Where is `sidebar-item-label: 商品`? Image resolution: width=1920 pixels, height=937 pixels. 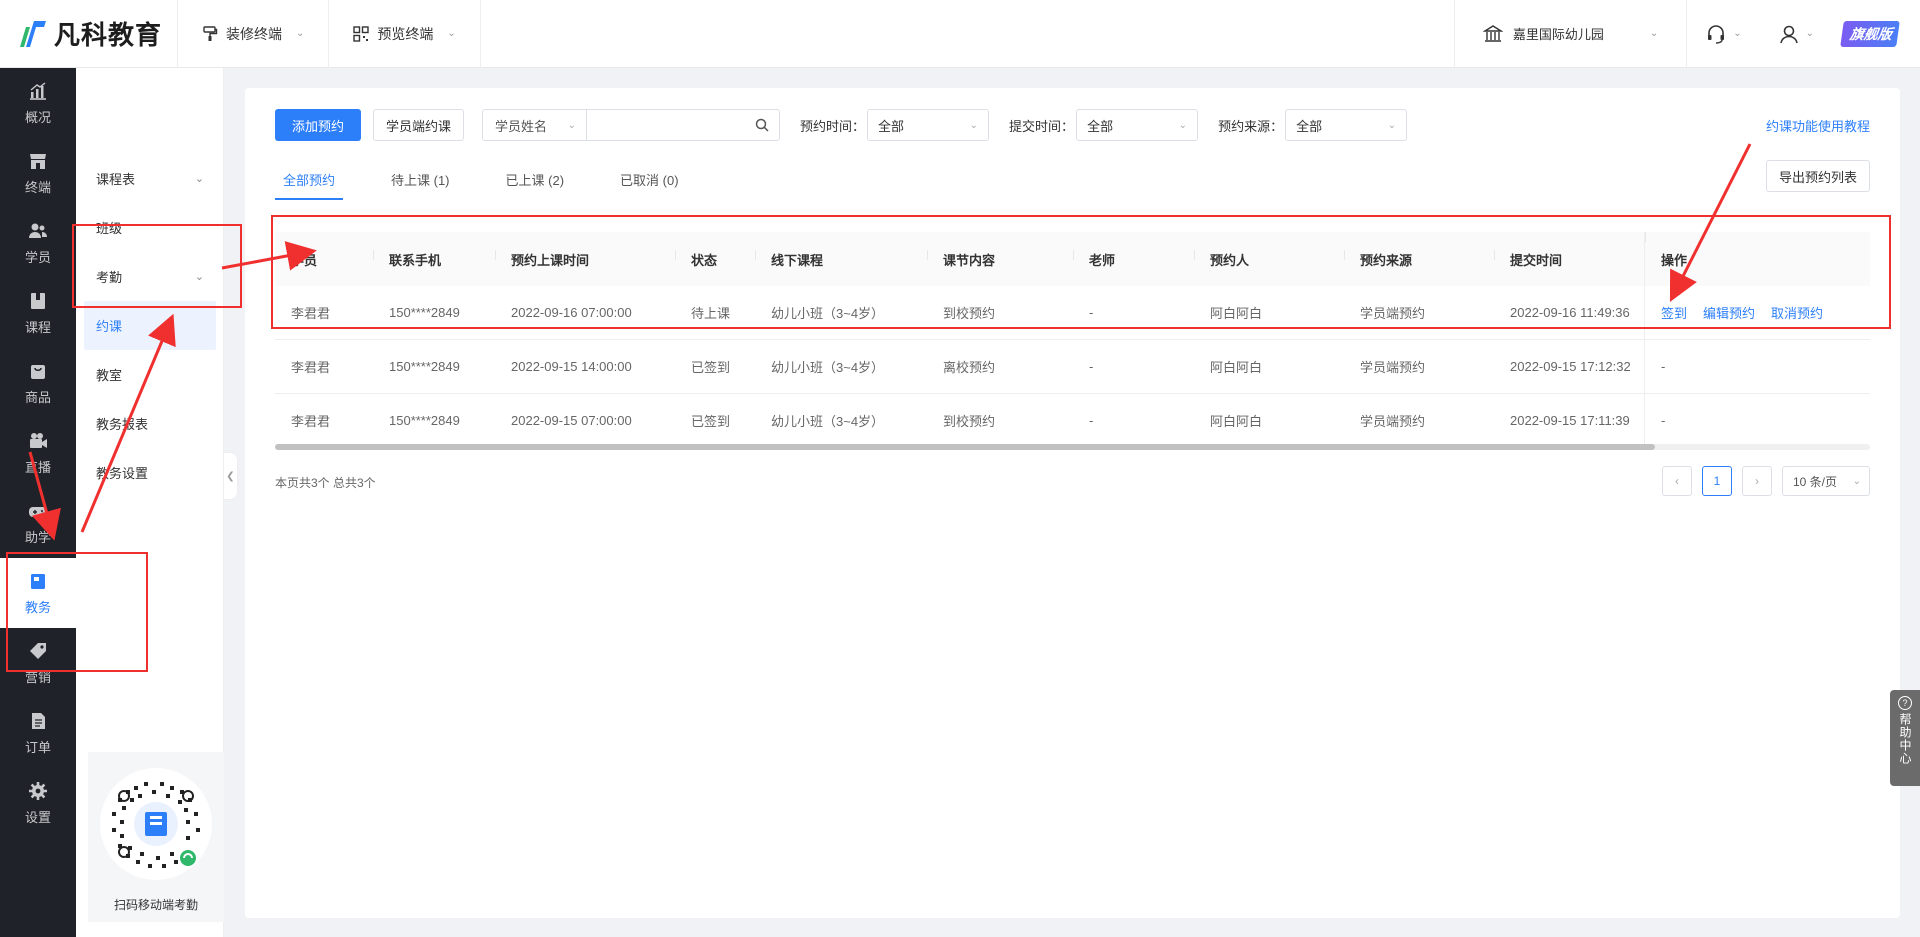 sidebar-item-label: 商品 is located at coordinates (37, 397).